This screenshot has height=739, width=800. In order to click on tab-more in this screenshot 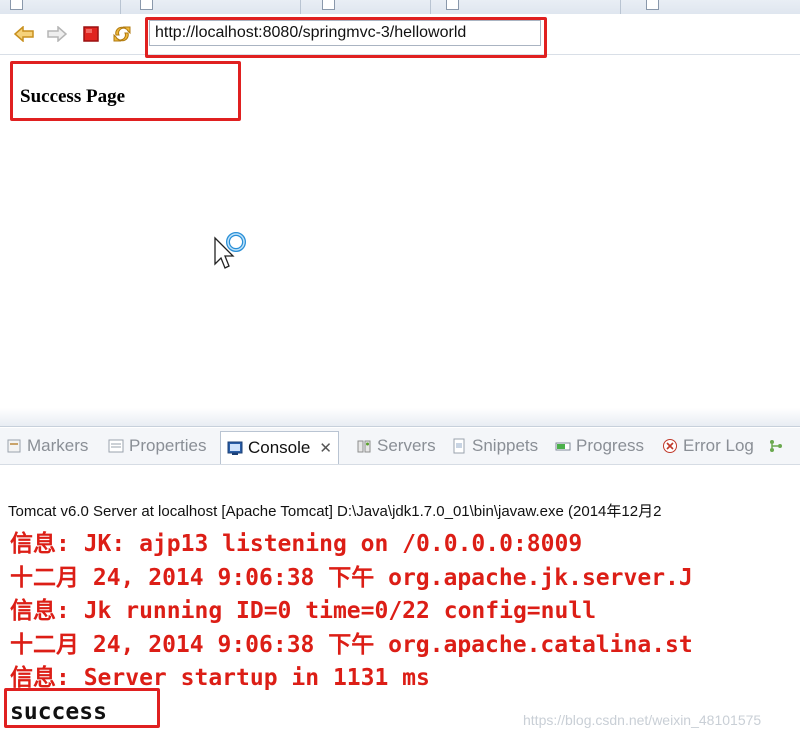, I will do `click(776, 446)`.